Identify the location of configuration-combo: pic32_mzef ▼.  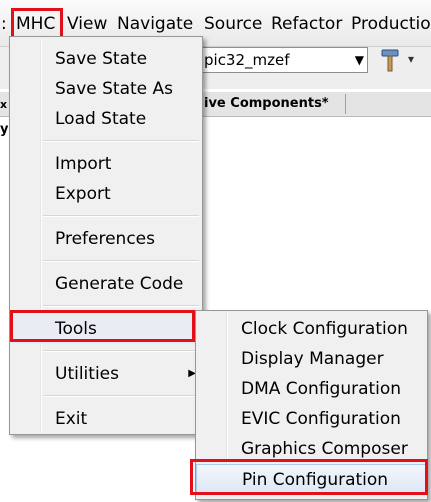
(284, 60).